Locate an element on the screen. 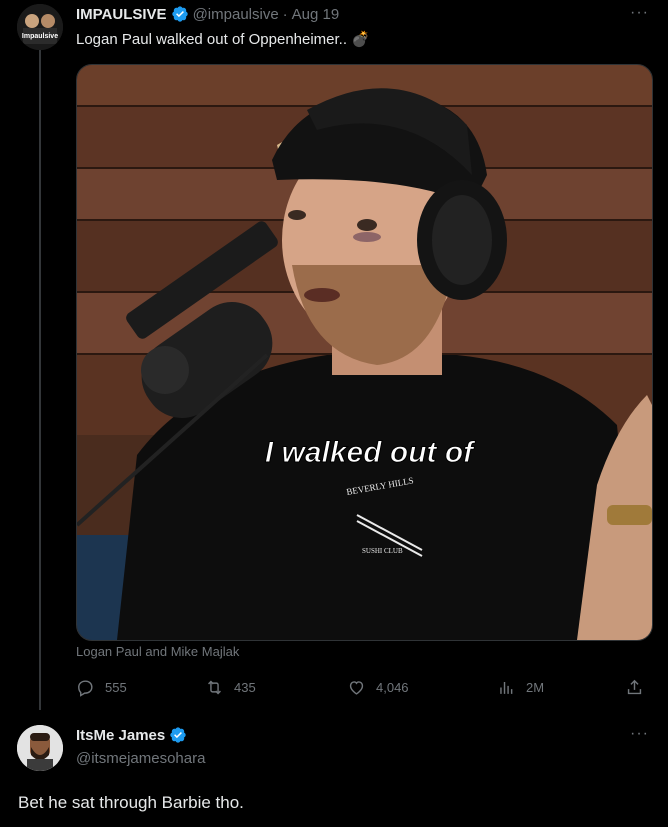 This screenshot has width=668, height=827. heart-icon is located at coordinates (356, 688).